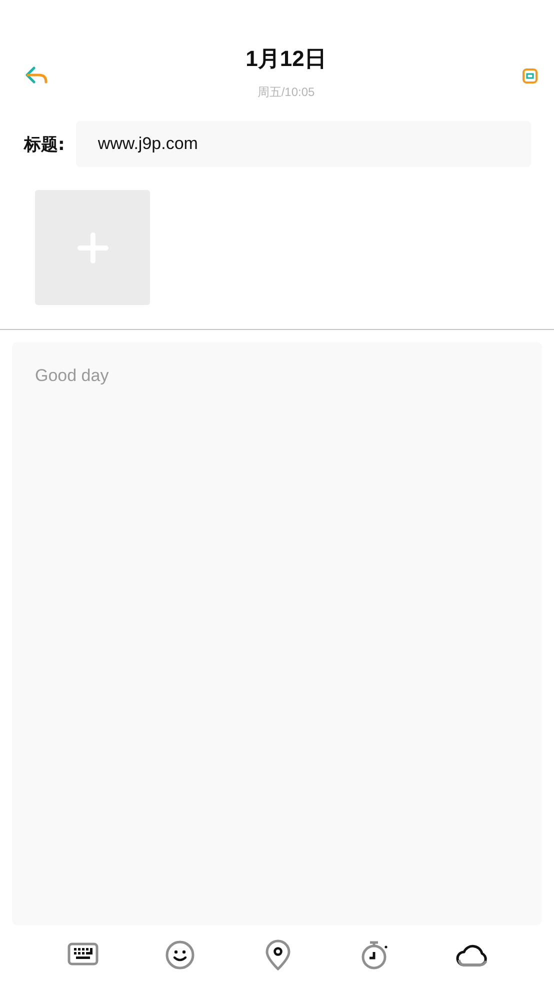 The width and height of the screenshot is (554, 986). Describe the element at coordinates (303, 144) in the screenshot. I see `title-input: www.j9p.com` at that location.